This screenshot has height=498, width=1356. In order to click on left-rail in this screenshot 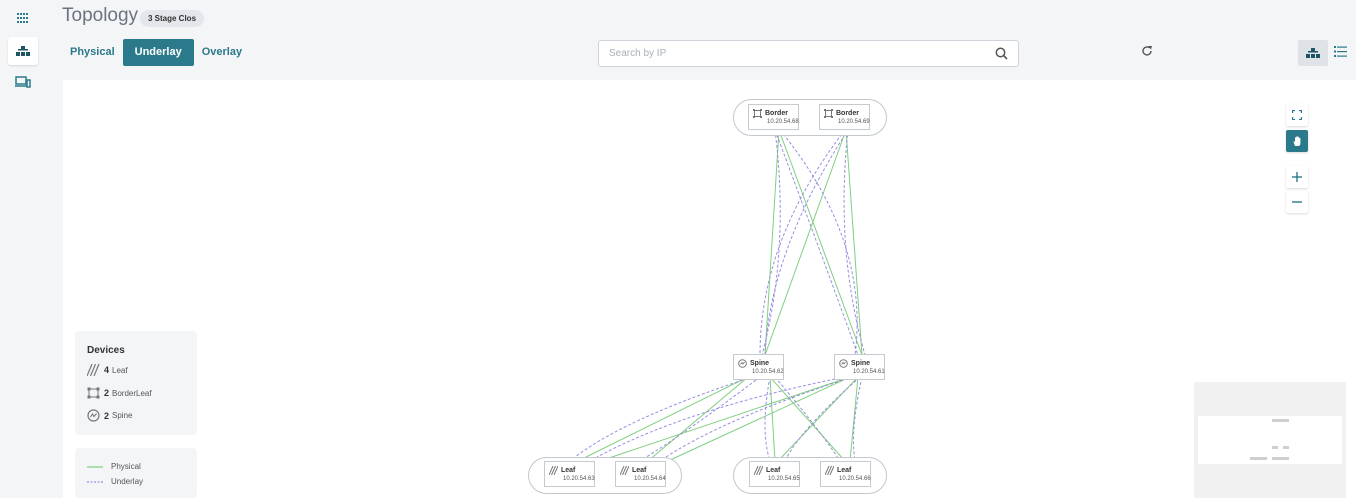, I will do `click(23, 249)`.